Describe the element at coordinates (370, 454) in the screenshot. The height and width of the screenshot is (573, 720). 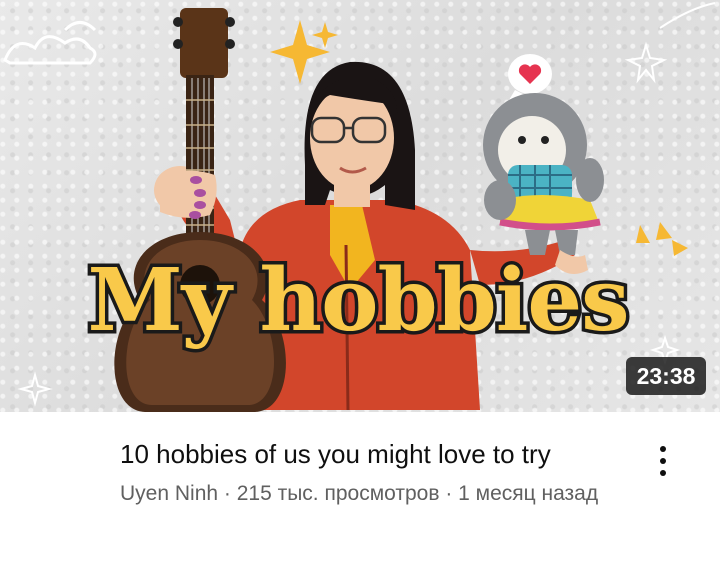
I see `video-title: 10 hobbies of us you might love to try` at that location.